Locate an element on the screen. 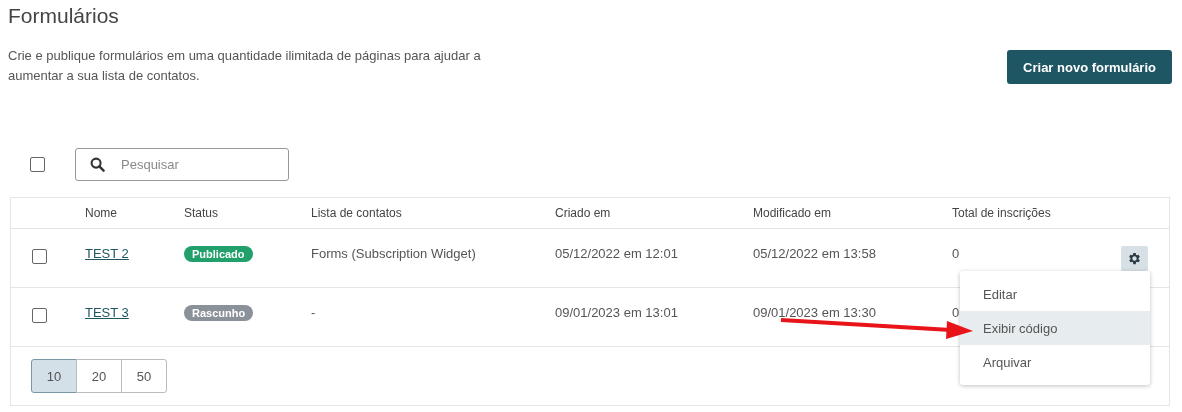 Image resolution: width=1182 pixels, height=412 pixels. column-header: Nome is located at coordinates (101, 213).